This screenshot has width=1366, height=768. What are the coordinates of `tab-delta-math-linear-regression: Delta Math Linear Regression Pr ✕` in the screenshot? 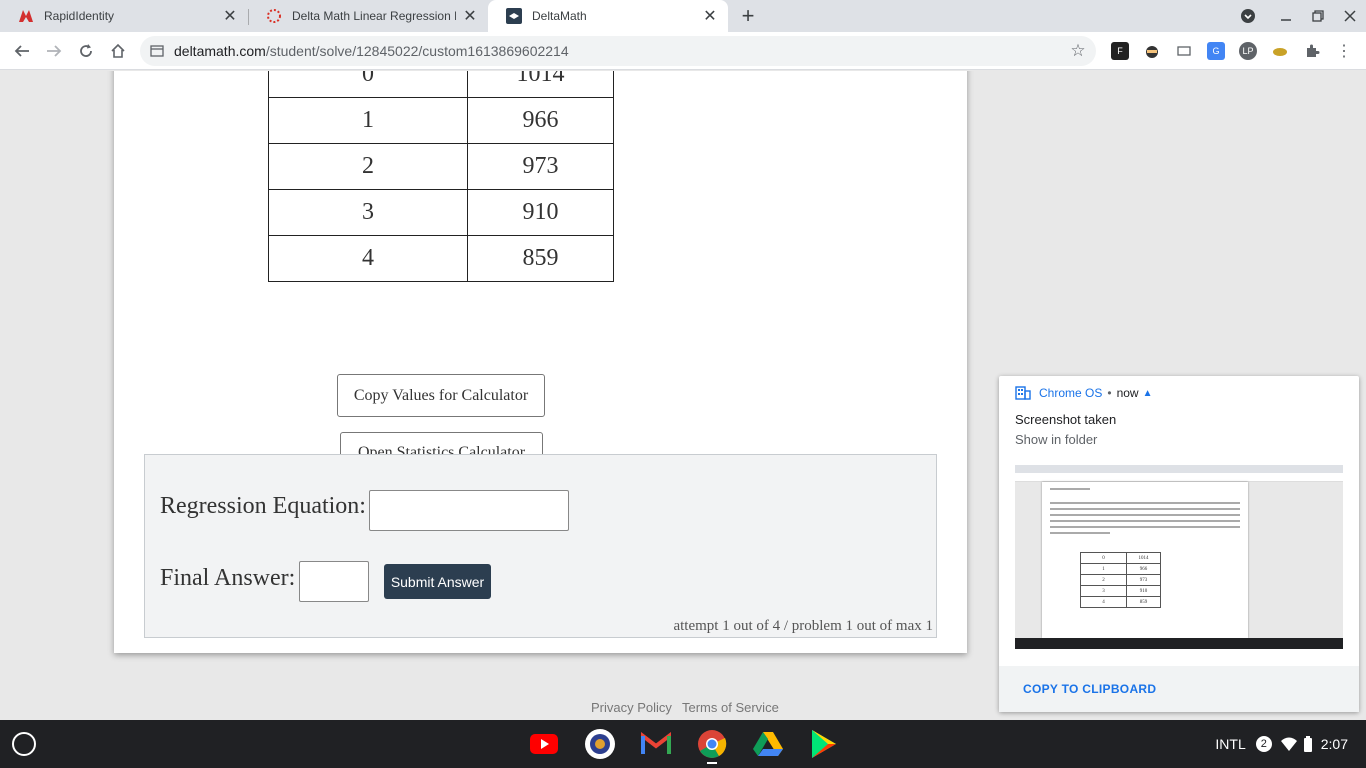 It's located at (368, 16).